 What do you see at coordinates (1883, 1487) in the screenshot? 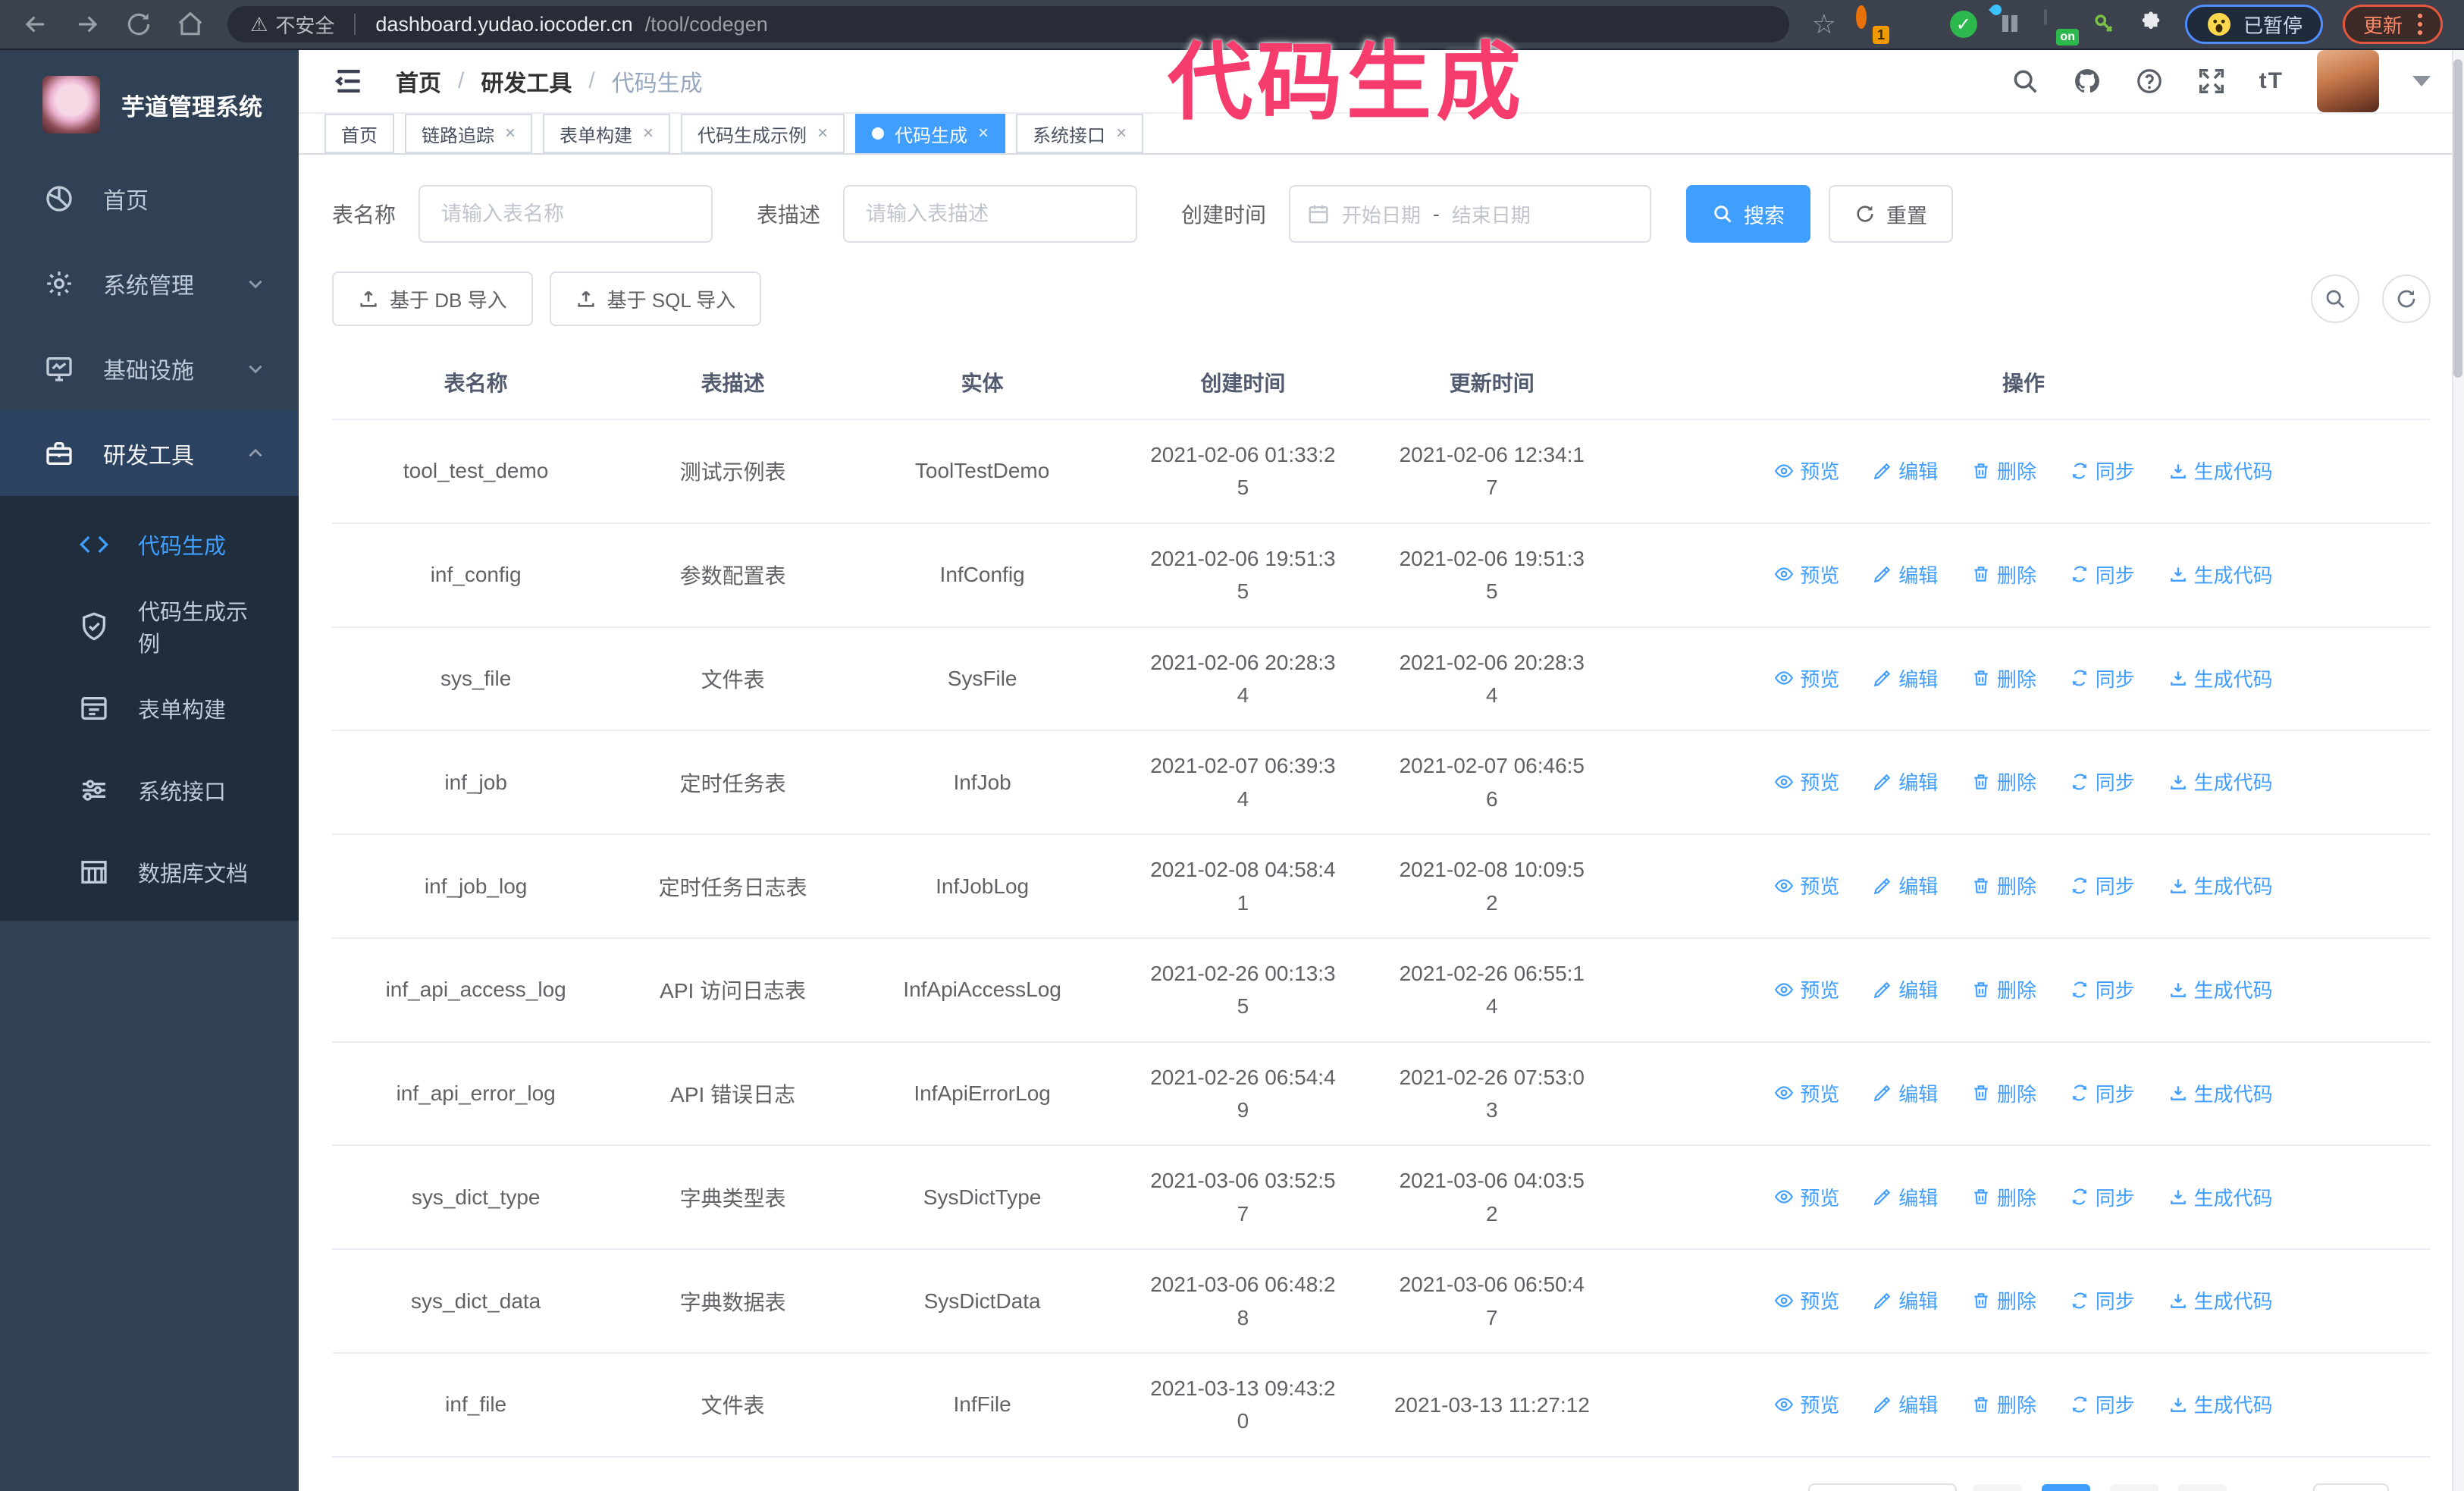
I see `page-size-select: 10条/页` at bounding box center [1883, 1487].